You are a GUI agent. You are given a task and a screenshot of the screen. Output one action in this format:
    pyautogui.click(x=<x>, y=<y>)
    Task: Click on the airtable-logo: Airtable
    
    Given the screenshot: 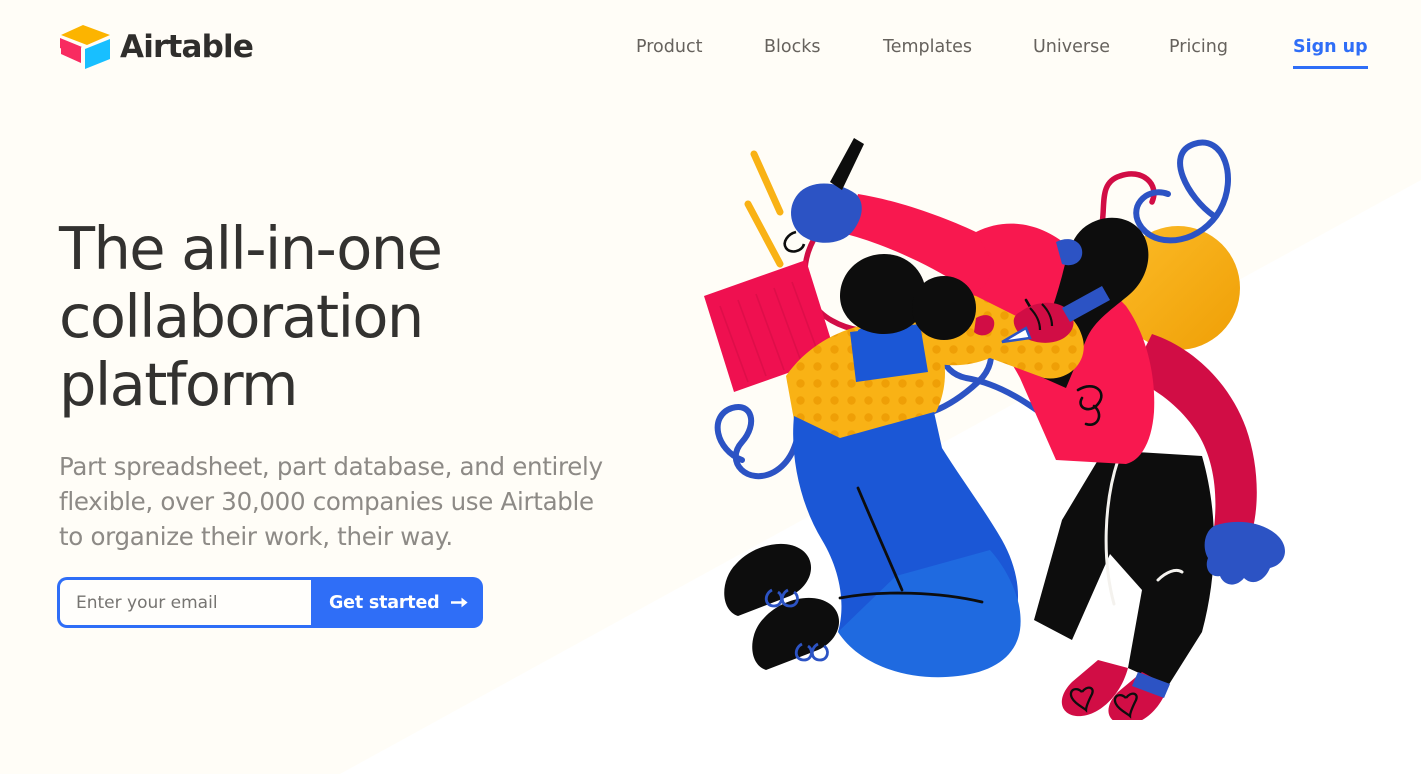 What is the action you would take?
    pyautogui.click(x=156, y=47)
    